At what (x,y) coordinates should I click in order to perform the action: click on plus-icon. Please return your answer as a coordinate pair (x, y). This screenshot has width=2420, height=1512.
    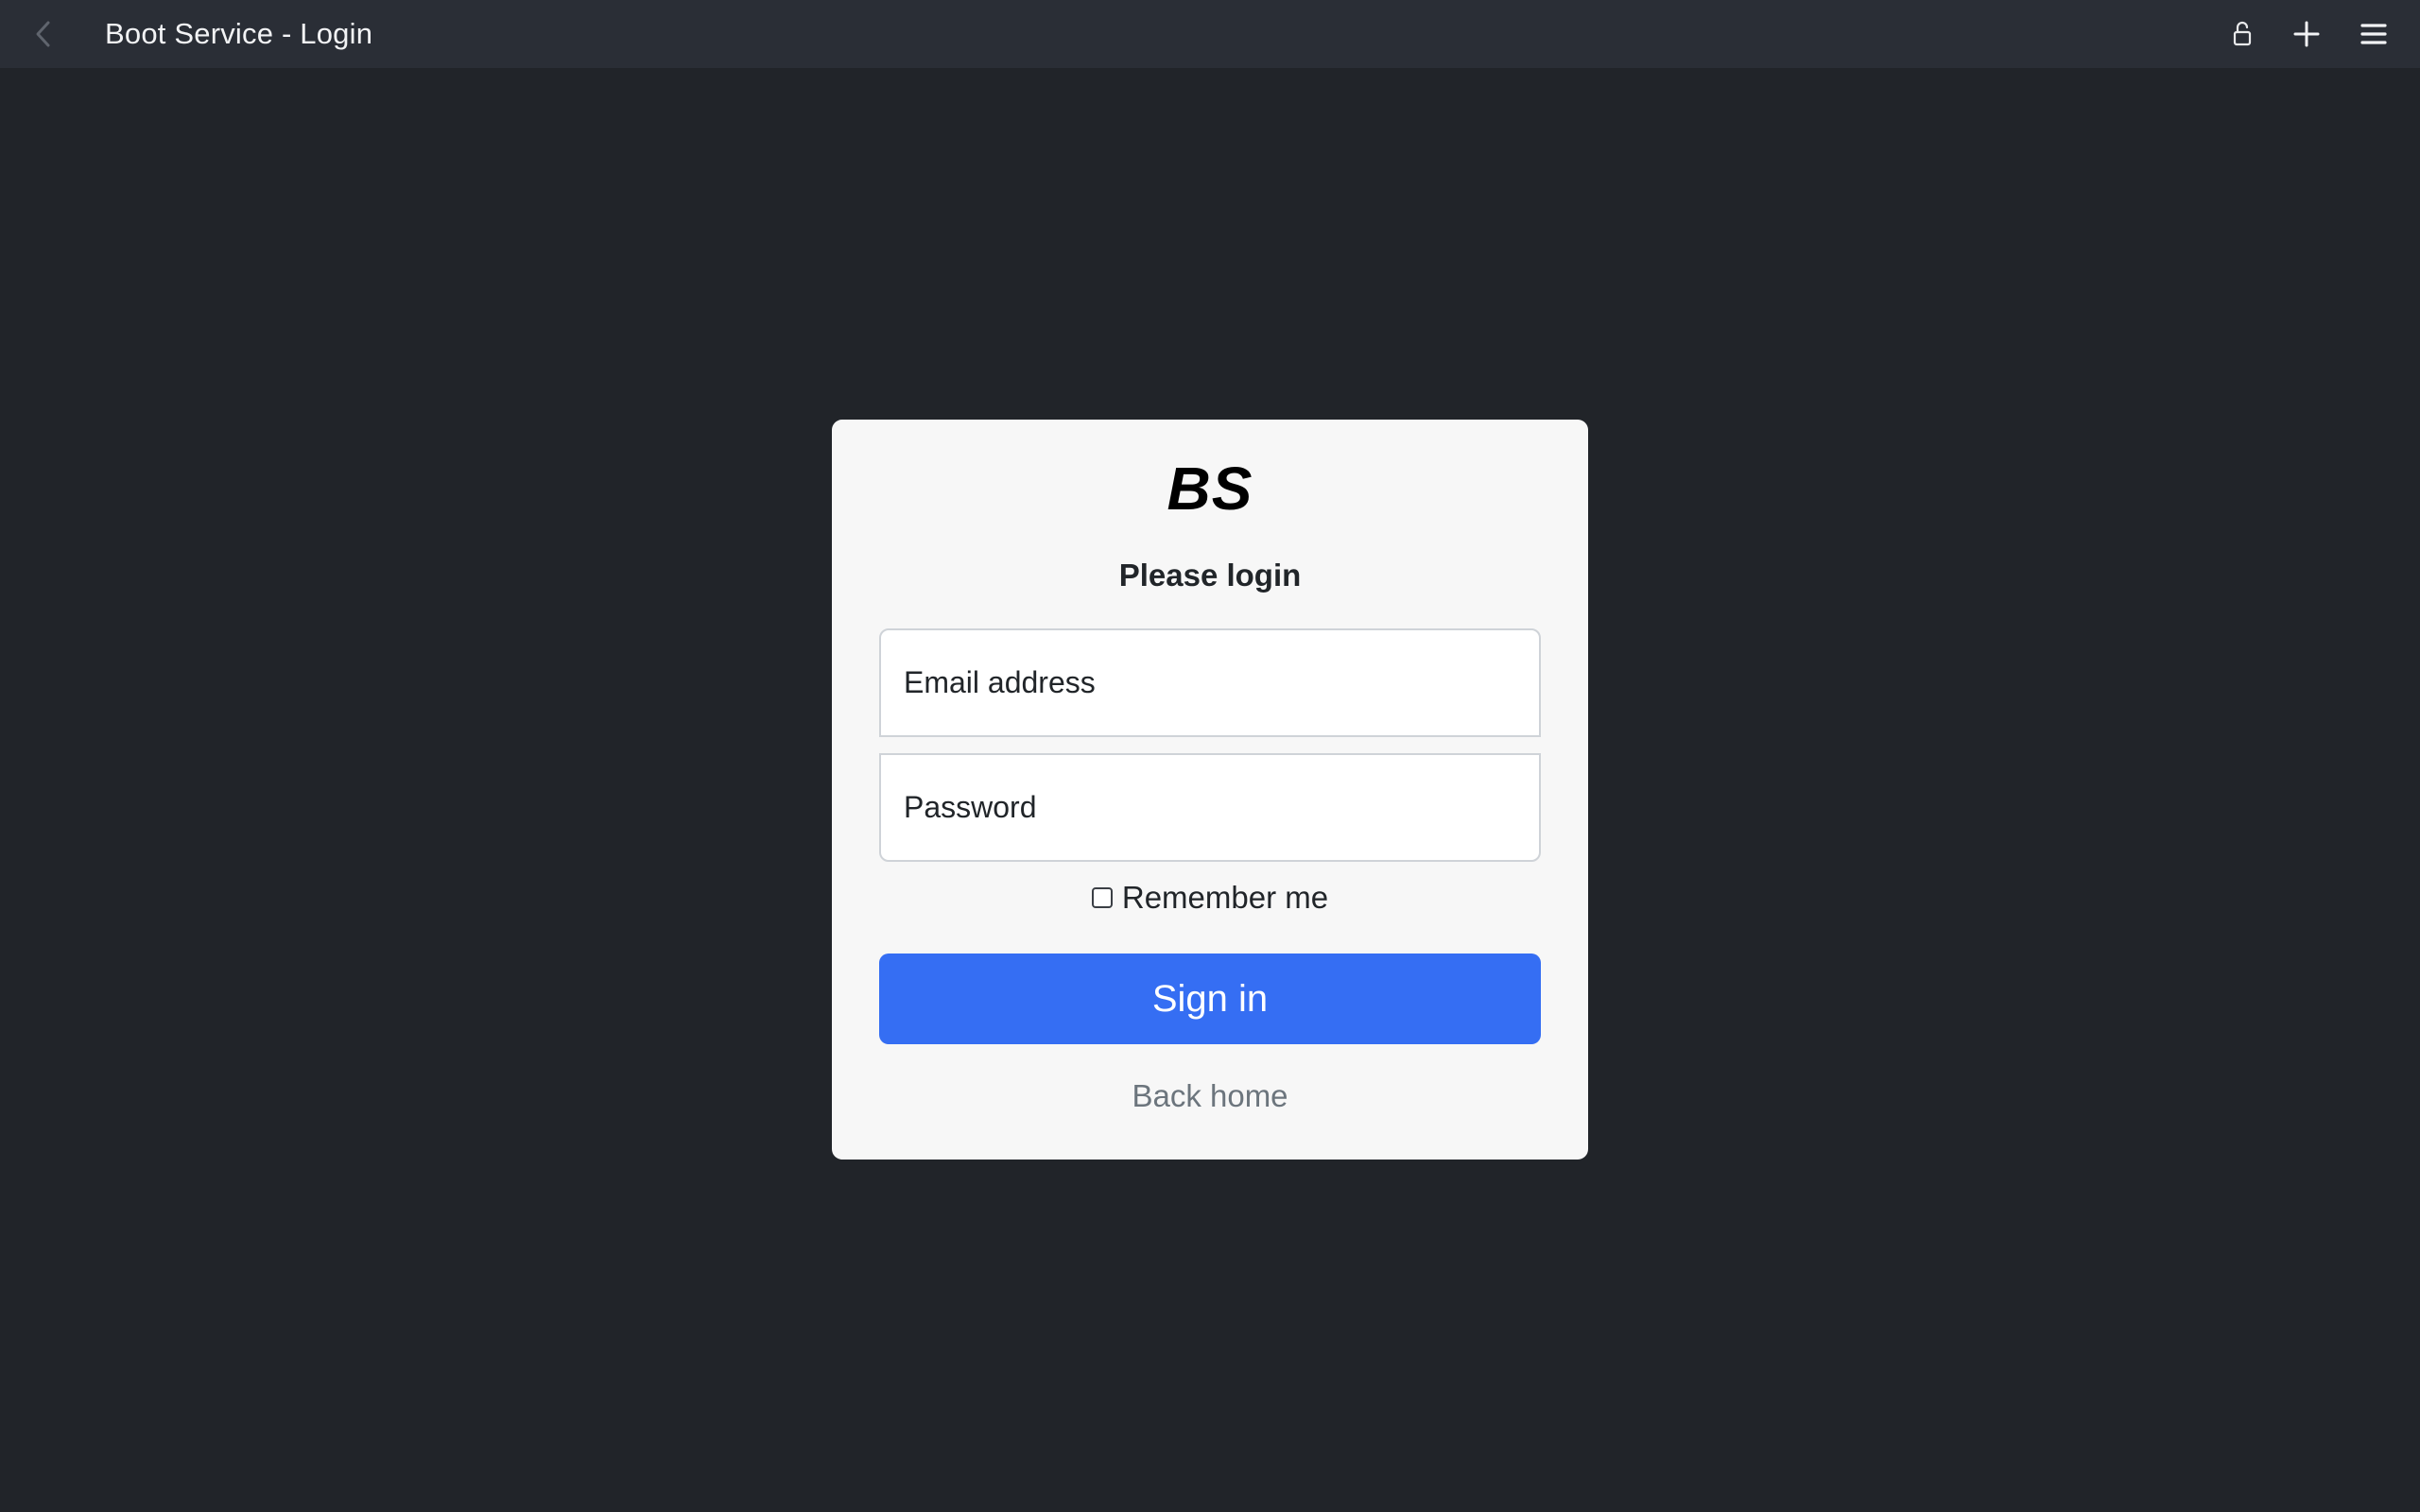
    Looking at the image, I should click on (2306, 34).